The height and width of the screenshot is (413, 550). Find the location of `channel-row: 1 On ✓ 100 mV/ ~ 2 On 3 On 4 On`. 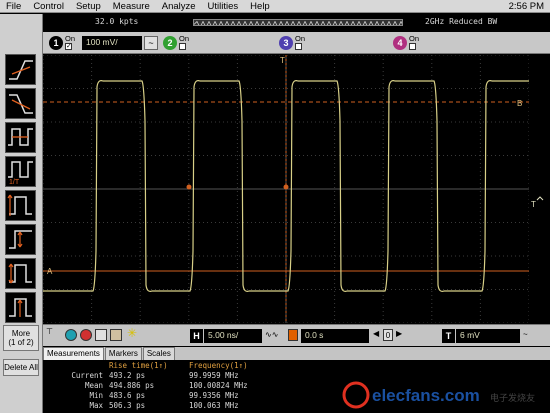

channel-row: 1 On ✓ 100 mV/ ~ 2 On 3 On 4 On is located at coordinates (296, 43).